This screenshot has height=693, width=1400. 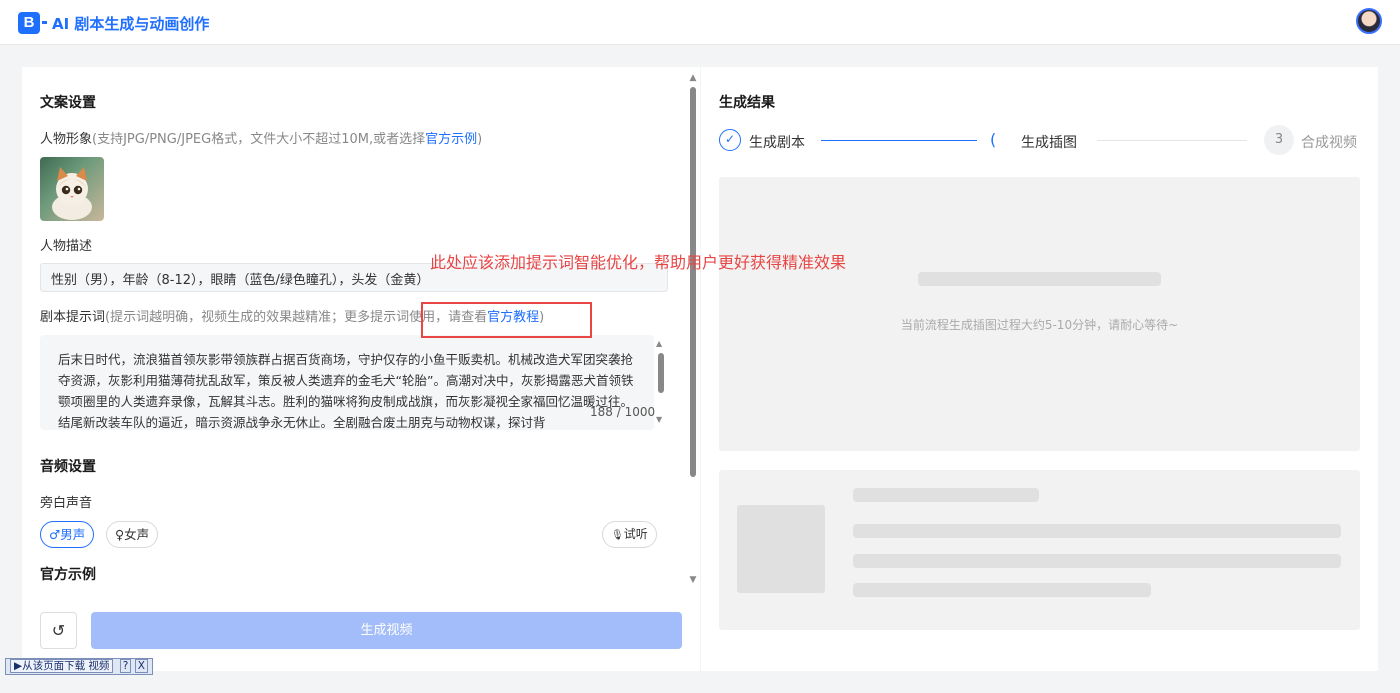 I want to click on copy-settings-title: 文案设置, so click(x=68, y=103).